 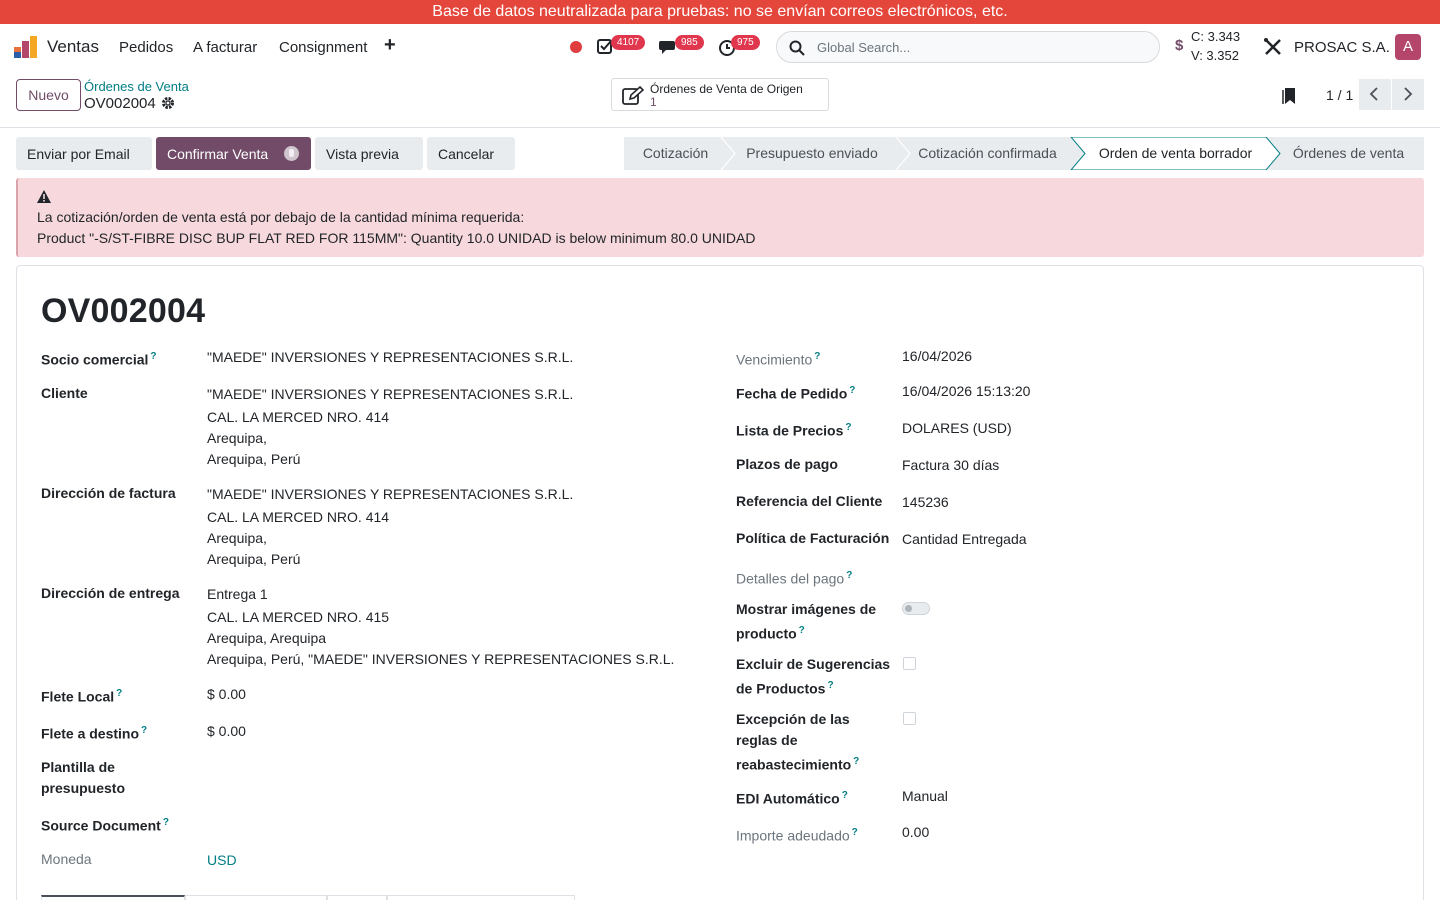 What do you see at coordinates (146, 47) in the screenshot?
I see `menu-pedidos: Pedidos` at bounding box center [146, 47].